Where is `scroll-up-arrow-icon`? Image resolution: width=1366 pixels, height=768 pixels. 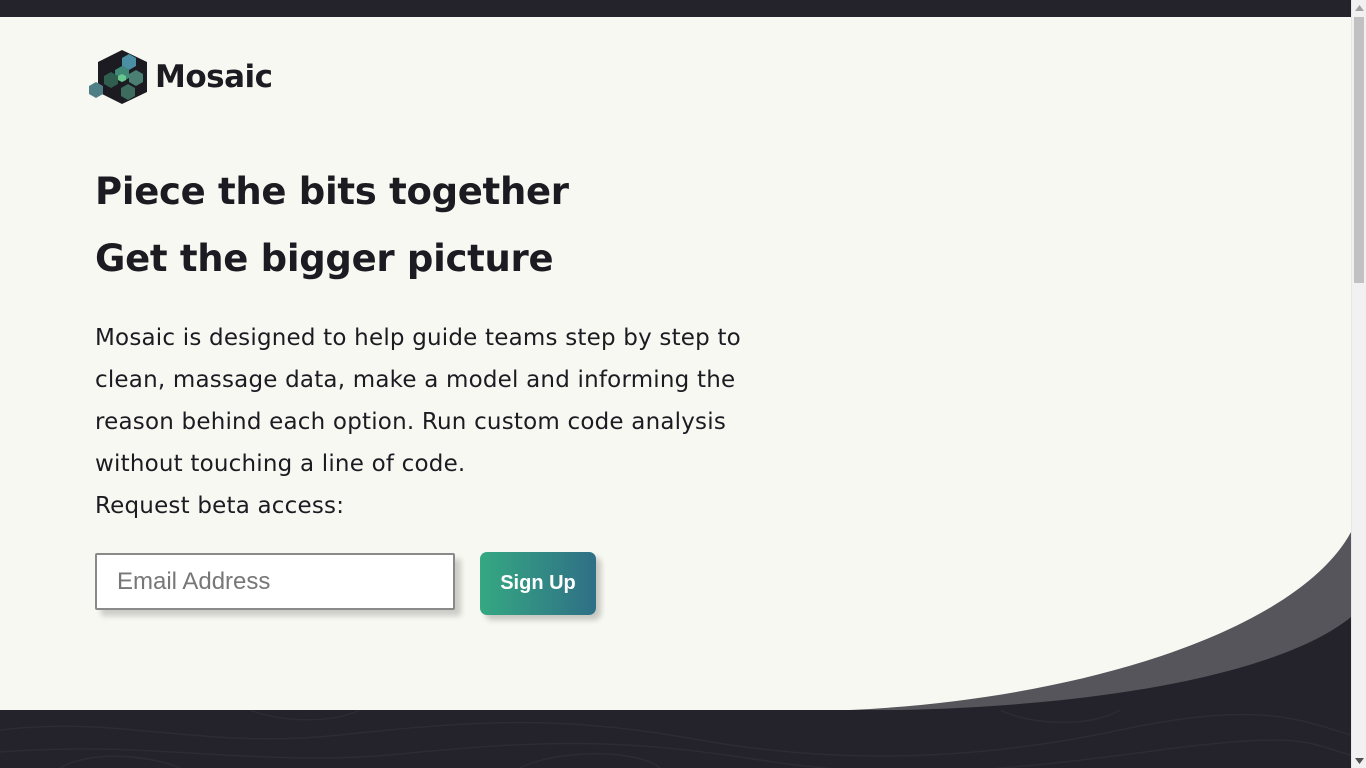 scroll-up-arrow-icon is located at coordinates (1359, 7).